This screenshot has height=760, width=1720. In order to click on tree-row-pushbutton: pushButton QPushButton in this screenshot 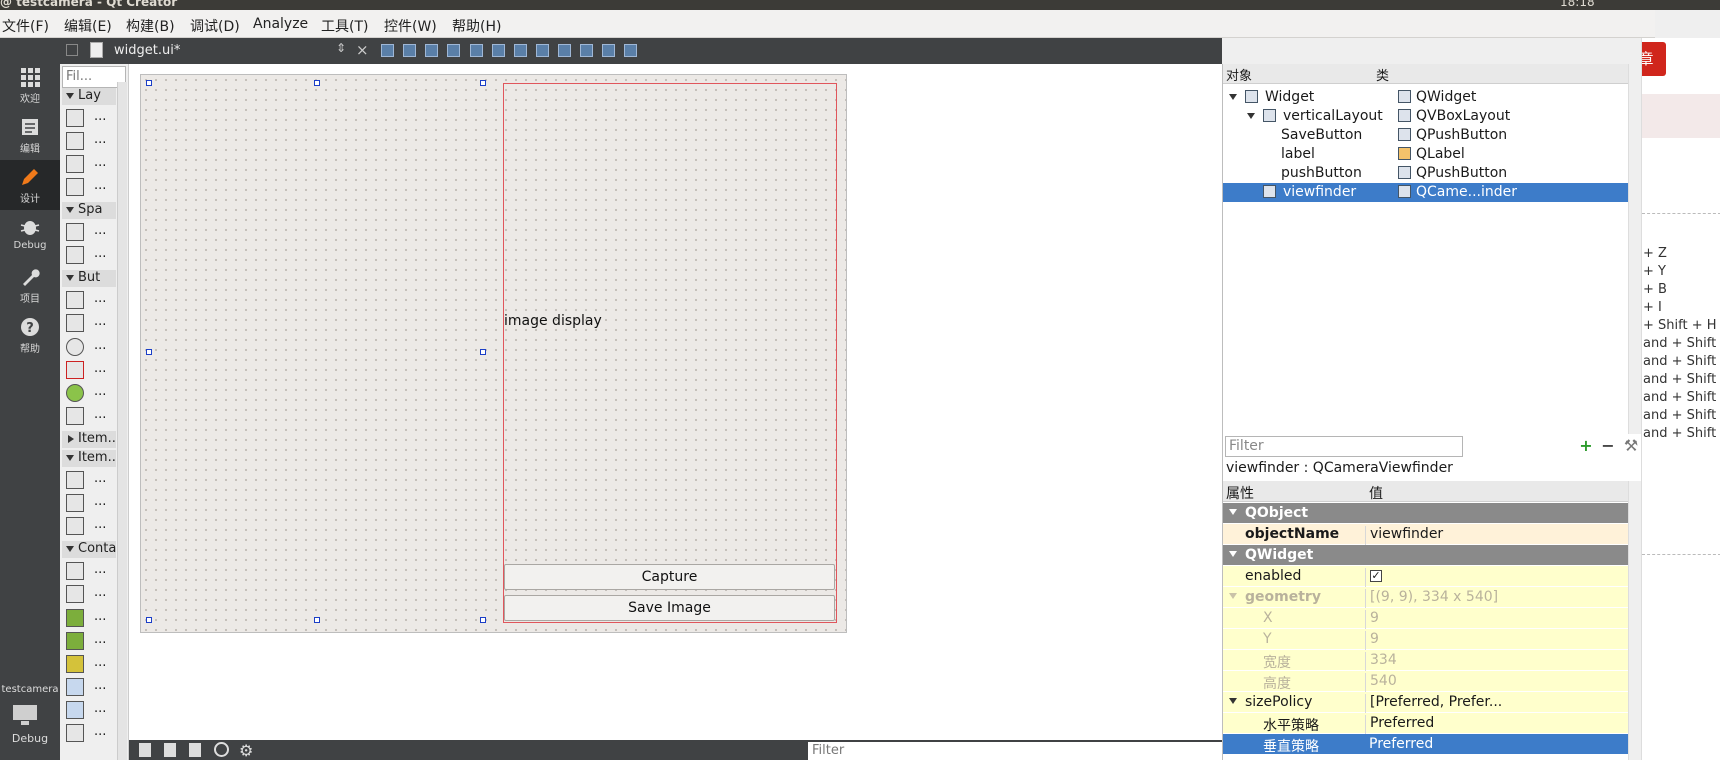, I will do `click(1425, 173)`.